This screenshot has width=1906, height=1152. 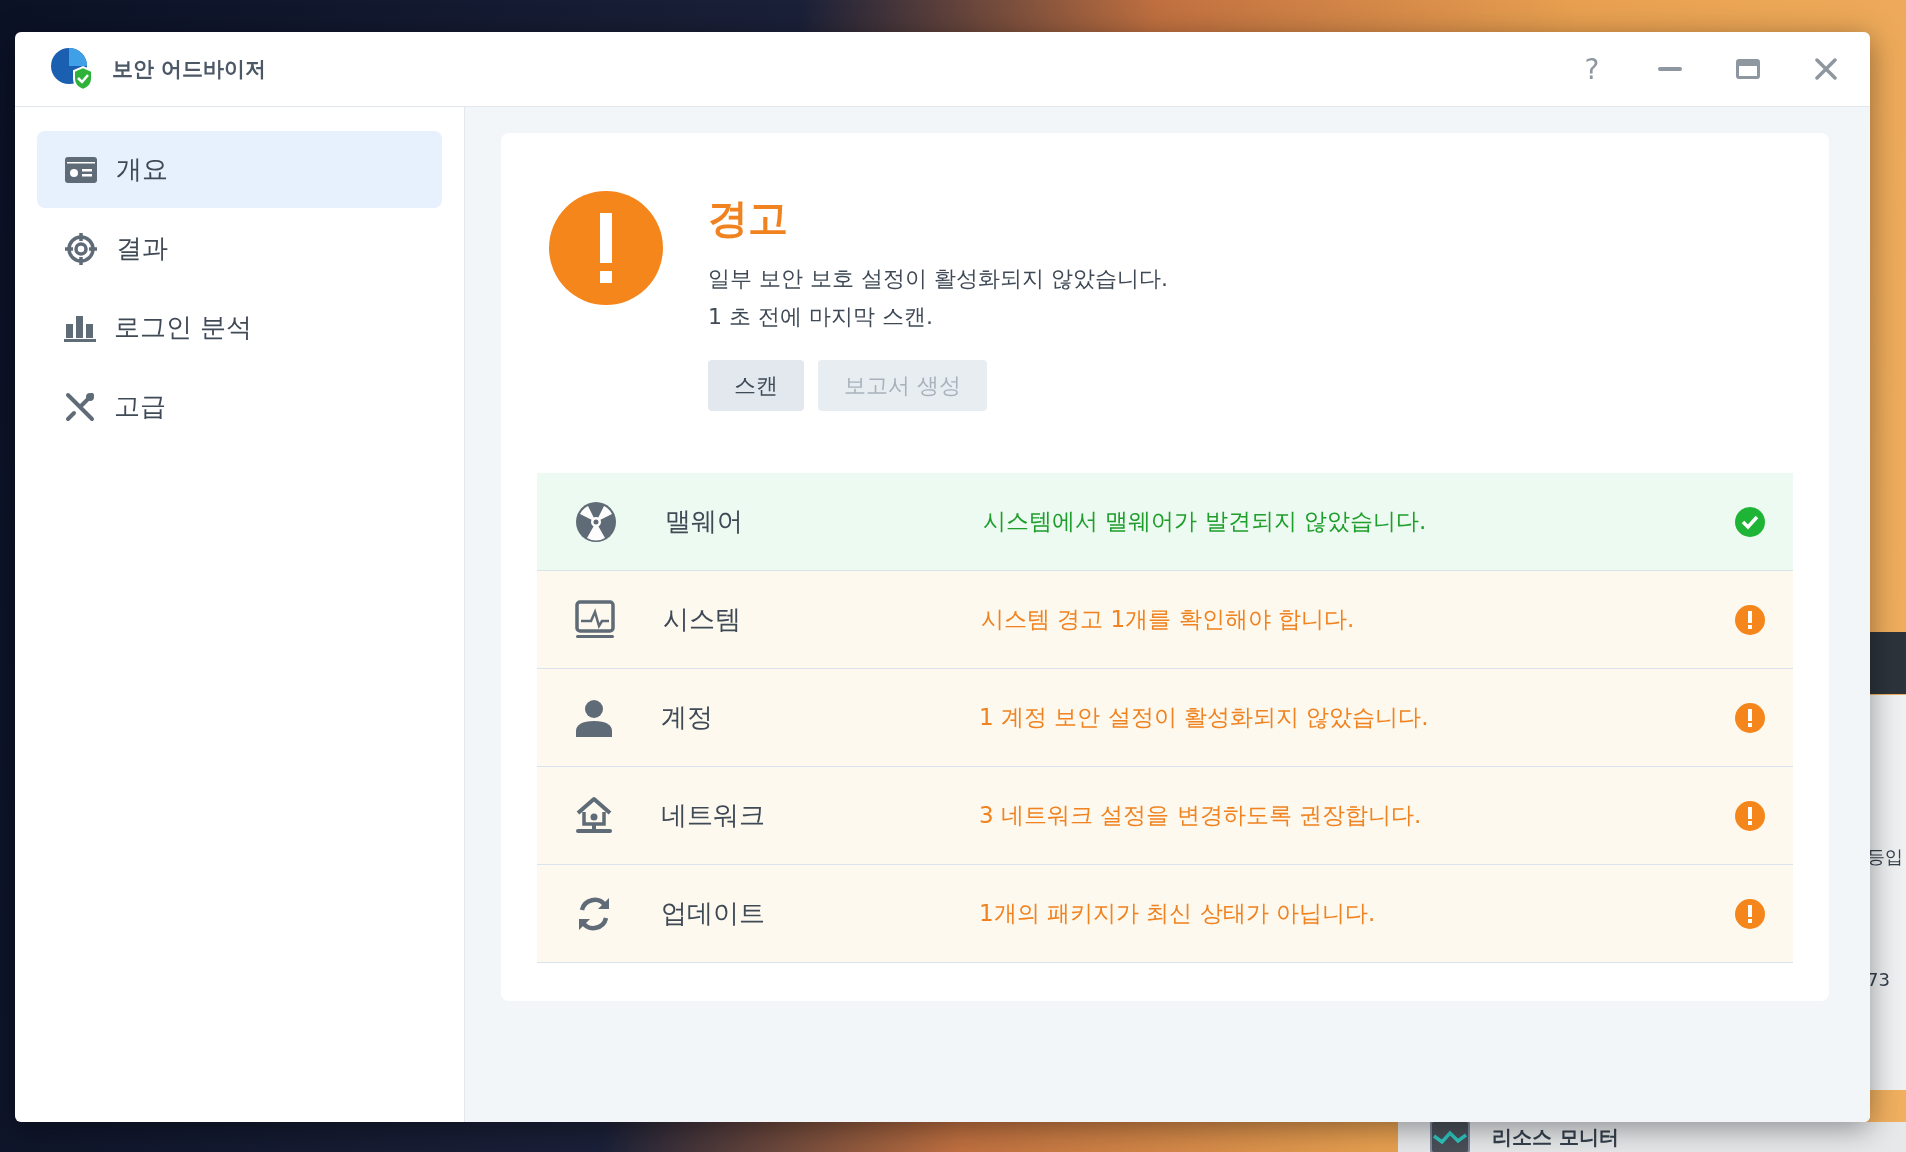 What do you see at coordinates (239, 327) in the screenshot?
I see `sidebar-item: 로그인 분석` at bounding box center [239, 327].